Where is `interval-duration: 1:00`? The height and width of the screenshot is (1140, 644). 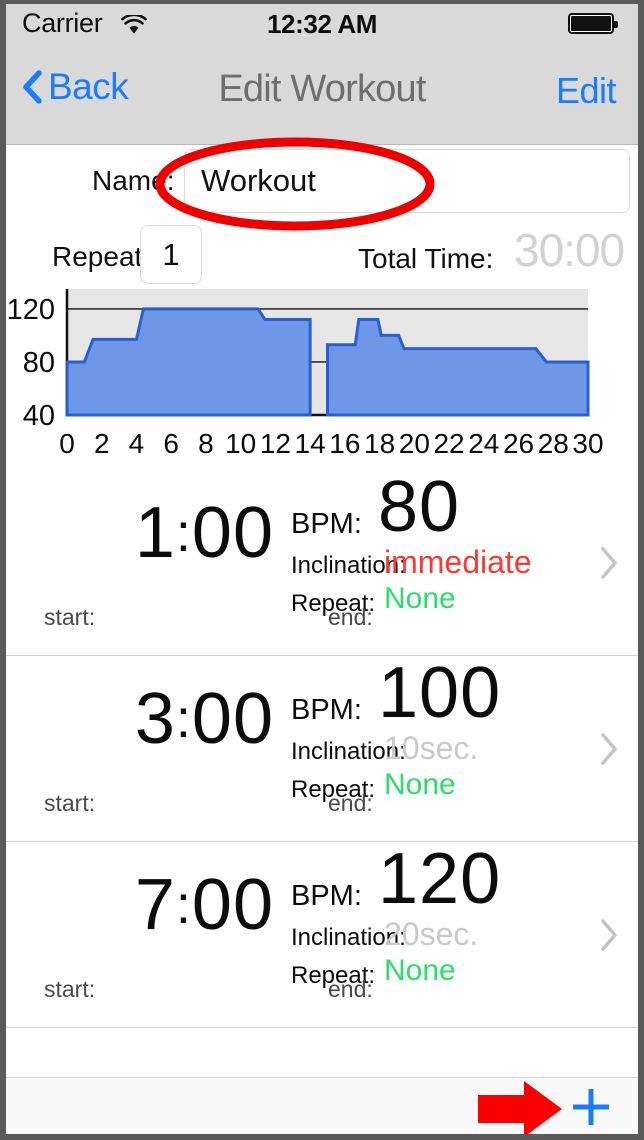 interval-duration: 1:00 is located at coordinates (179, 533).